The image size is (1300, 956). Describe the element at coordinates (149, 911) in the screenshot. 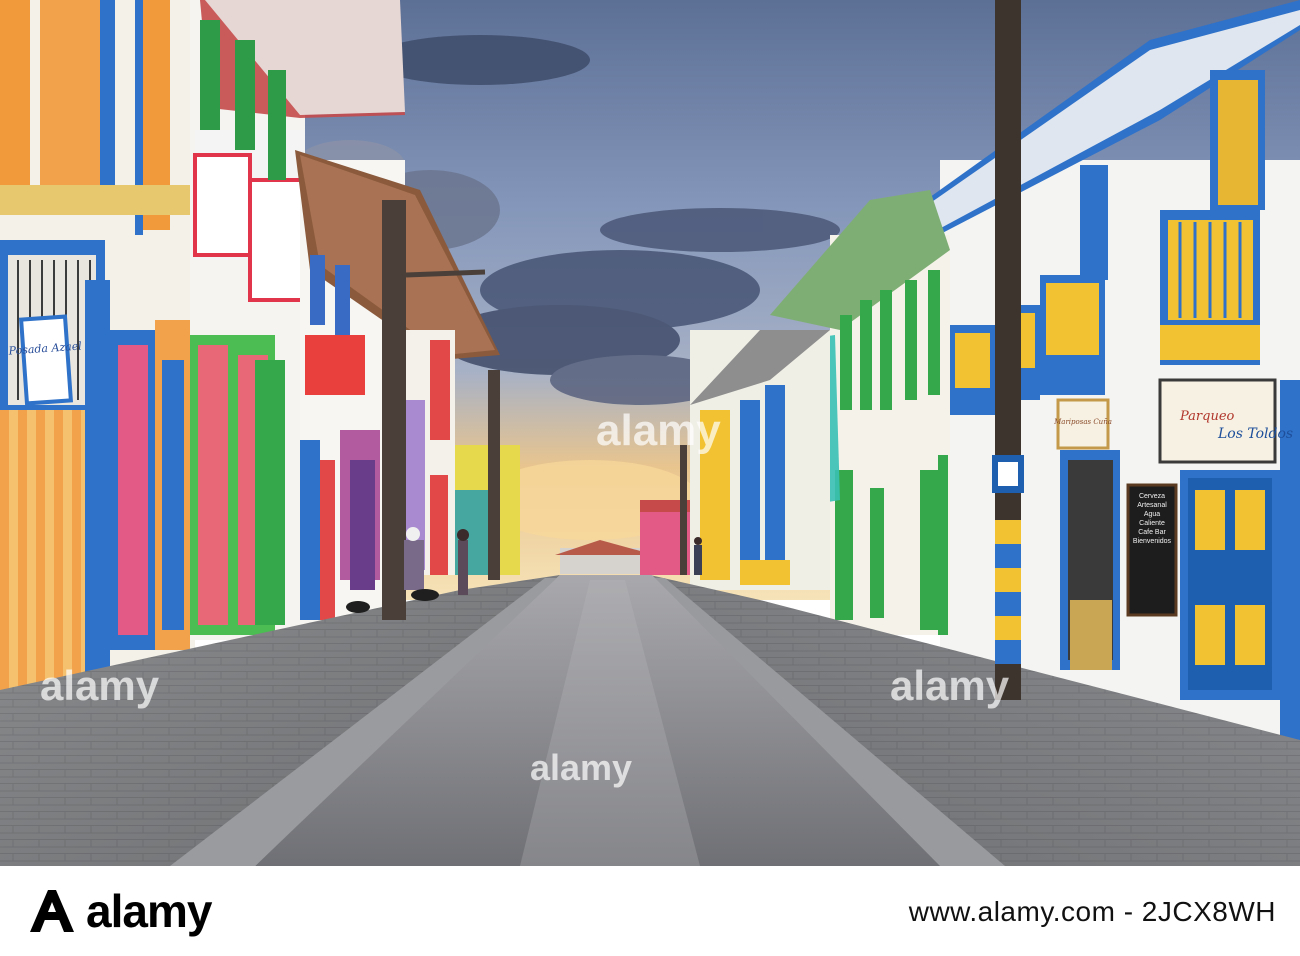

I see `alamy-logo-text: alamy` at that location.